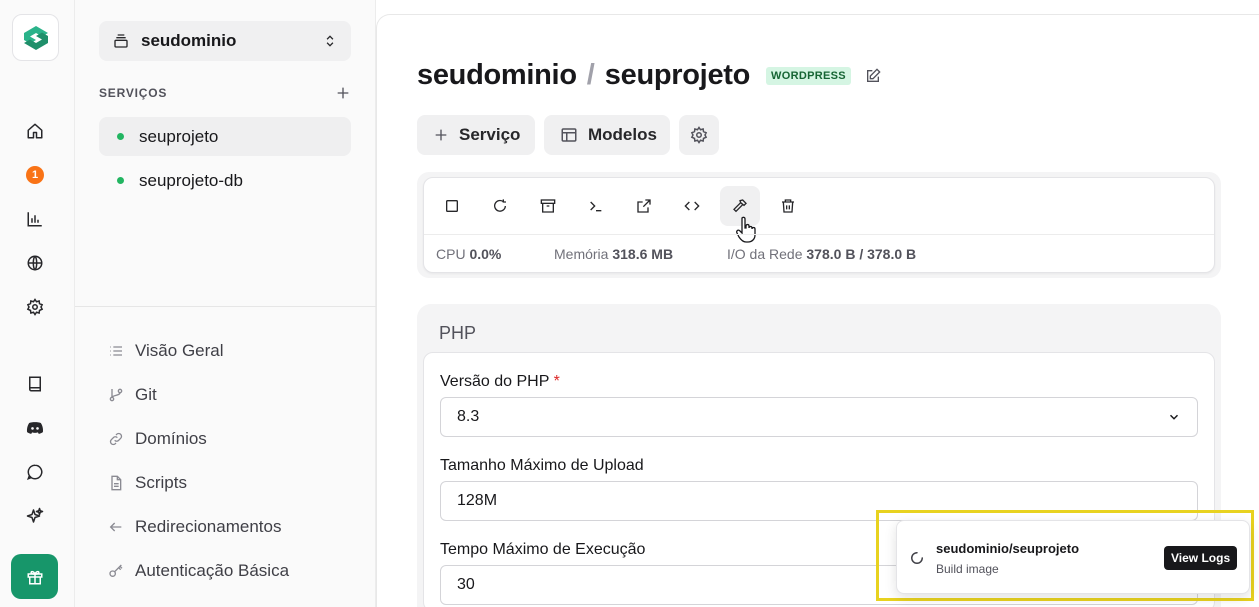 The image size is (1259, 607). I want to click on chat-button, so click(35, 472).